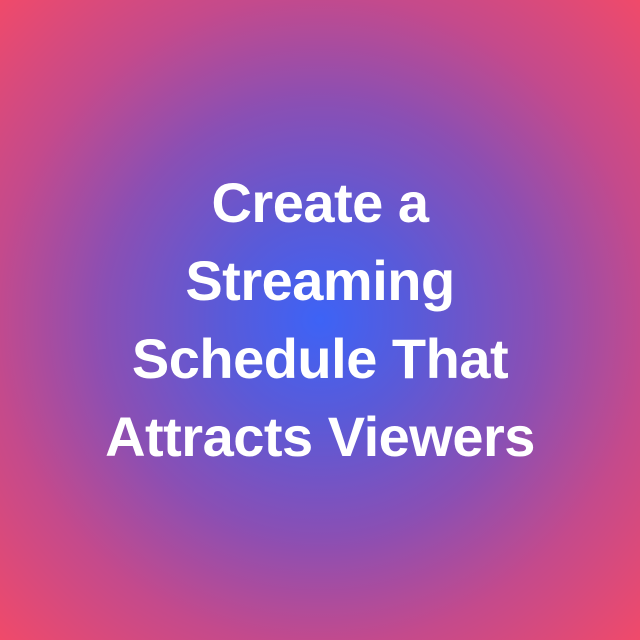 This screenshot has width=640, height=640. What do you see at coordinates (320, 202) in the screenshot?
I see `headline-line-1: Create a` at bounding box center [320, 202].